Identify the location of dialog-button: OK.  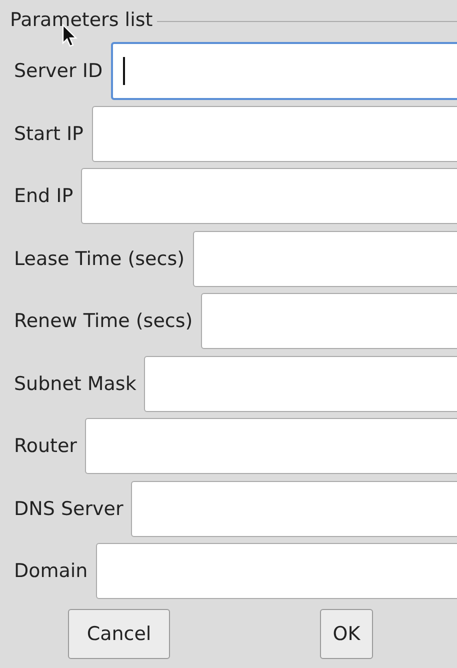
(346, 633).